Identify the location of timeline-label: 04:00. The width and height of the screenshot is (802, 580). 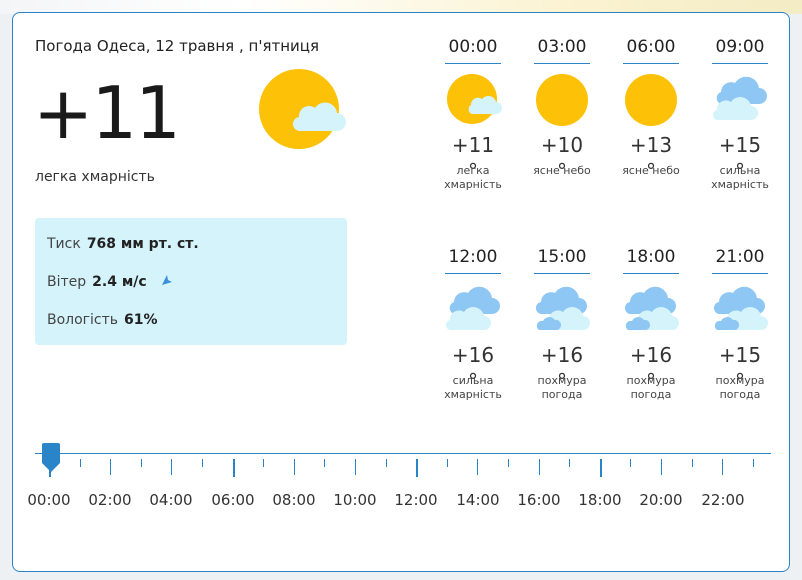
(171, 500).